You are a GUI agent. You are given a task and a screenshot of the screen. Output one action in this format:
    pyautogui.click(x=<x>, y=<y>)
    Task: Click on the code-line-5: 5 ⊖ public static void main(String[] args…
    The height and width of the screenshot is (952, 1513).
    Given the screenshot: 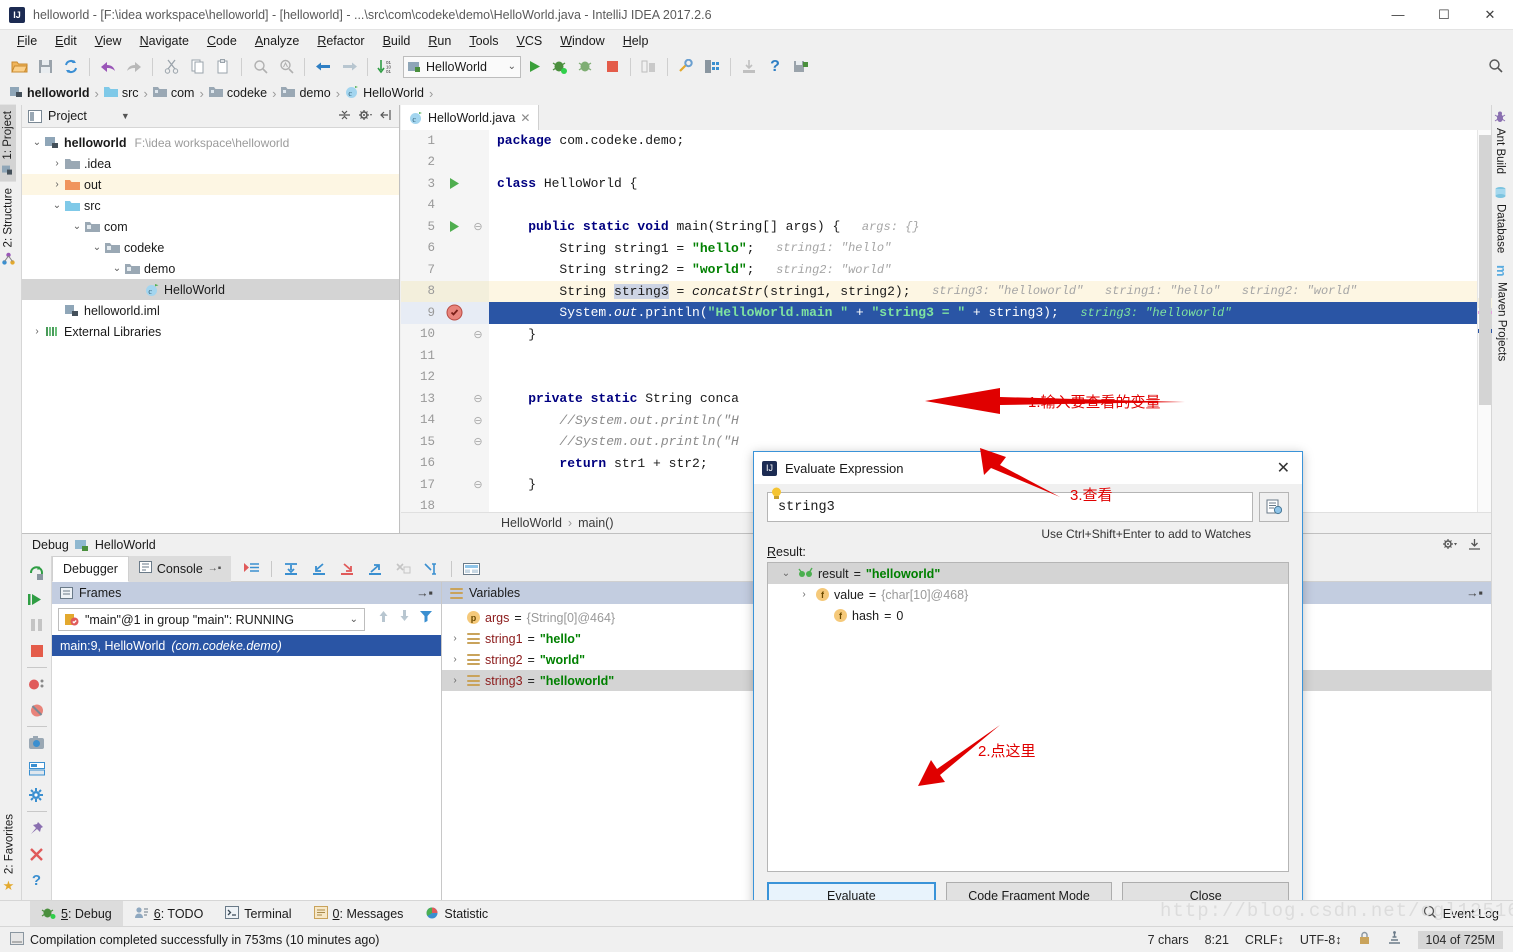 What is the action you would take?
    pyautogui.click(x=946, y=227)
    